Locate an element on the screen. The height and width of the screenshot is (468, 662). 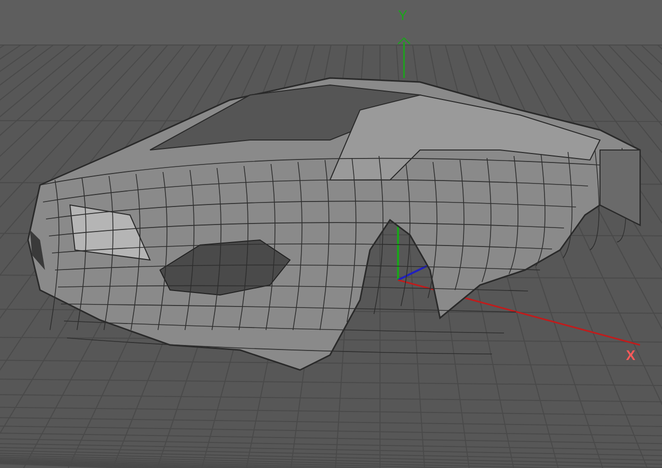
y-axis-label: Y is located at coordinates (403, 15).